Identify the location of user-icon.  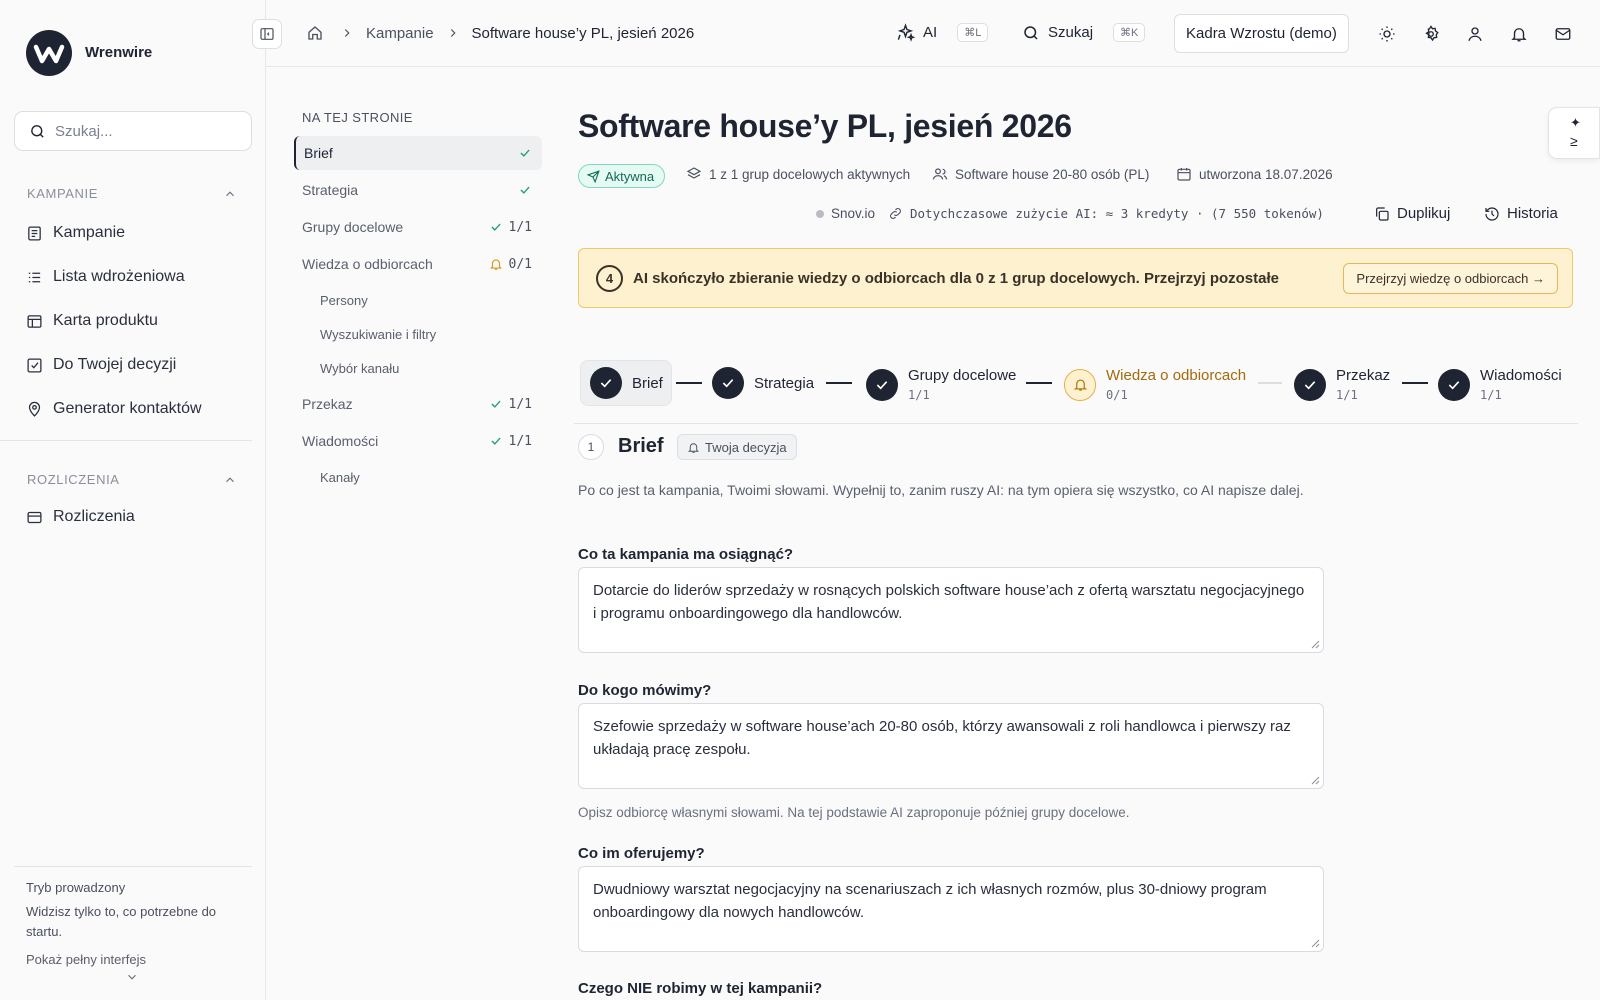
(1475, 34).